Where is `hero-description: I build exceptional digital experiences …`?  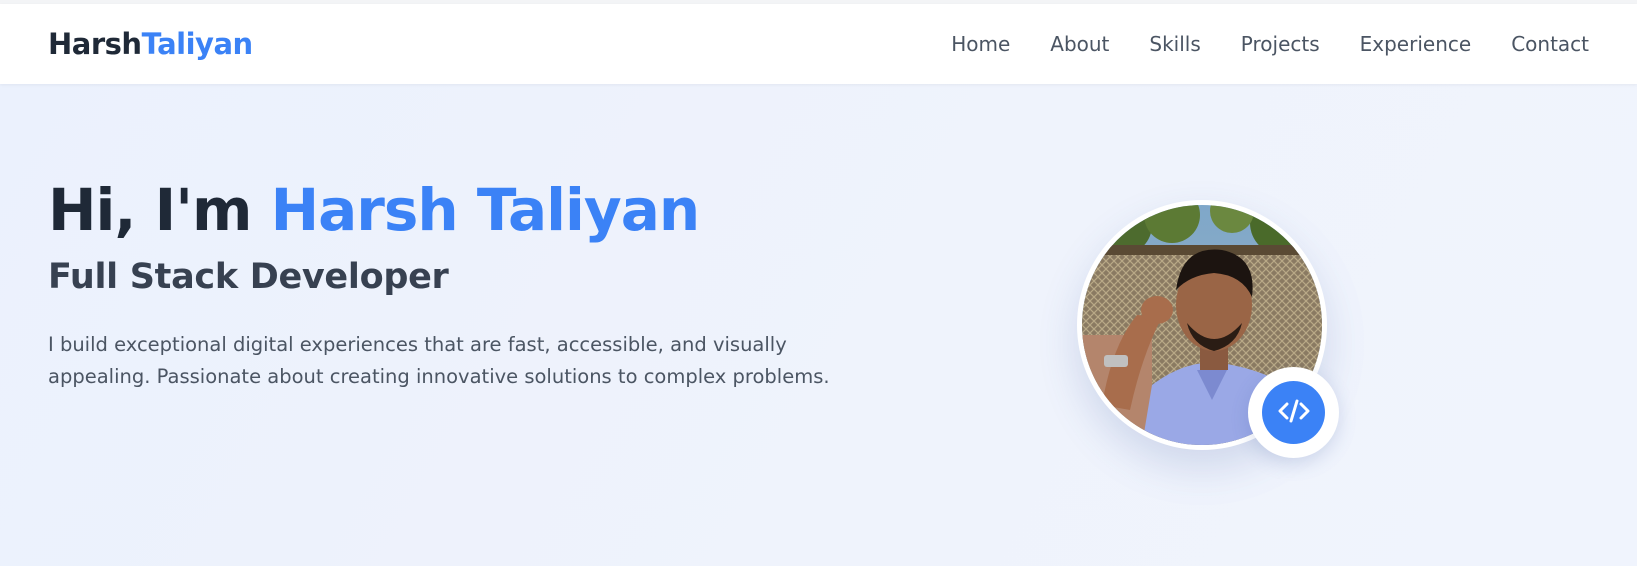
hero-description: I build exceptional digital experiences … is located at coordinates (439, 360).